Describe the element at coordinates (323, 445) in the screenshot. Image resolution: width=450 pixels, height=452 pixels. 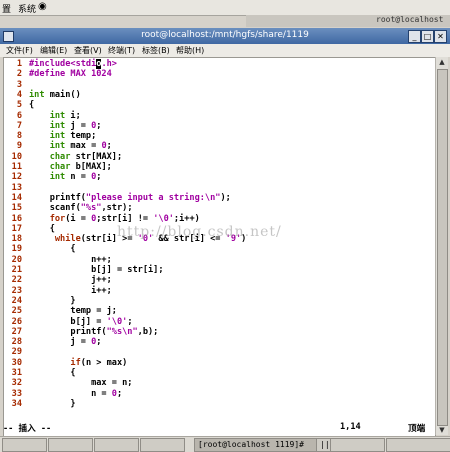
I see `taskbar-cursor-mark: ||` at that location.